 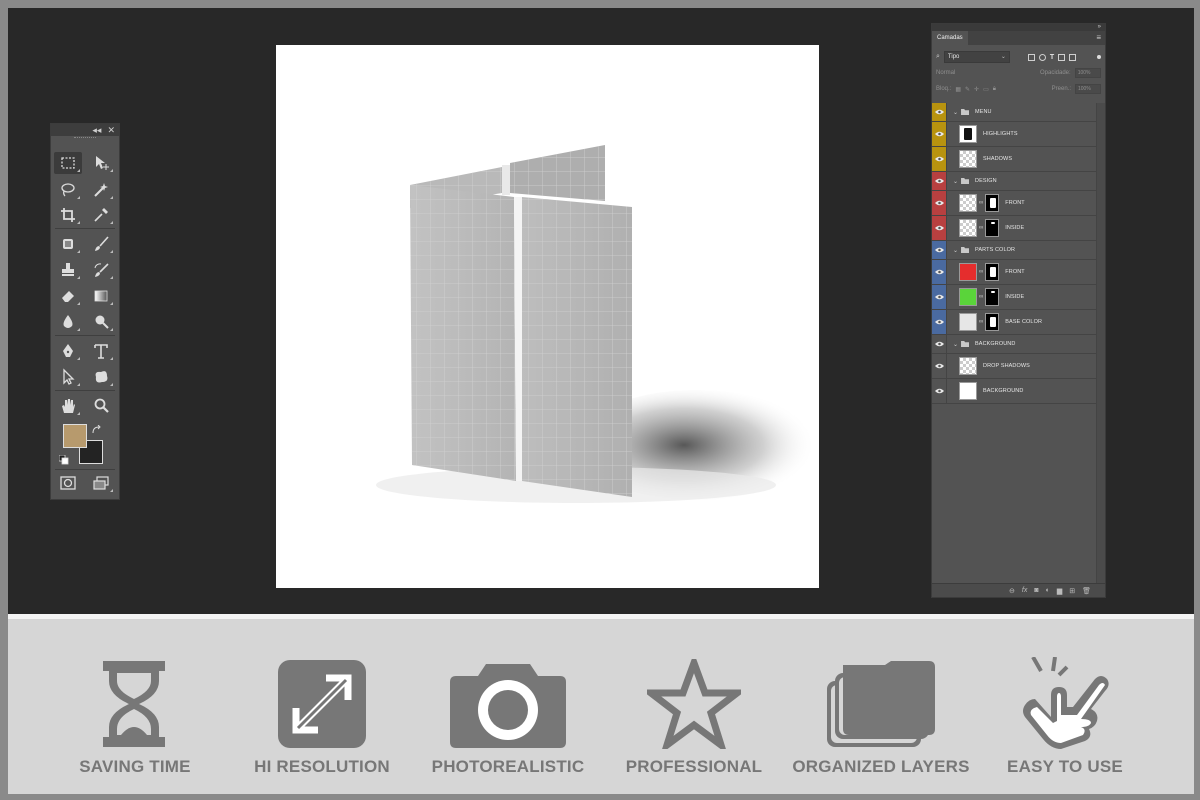 I want to click on link-icon: ⊖, so click(x=1012, y=591).